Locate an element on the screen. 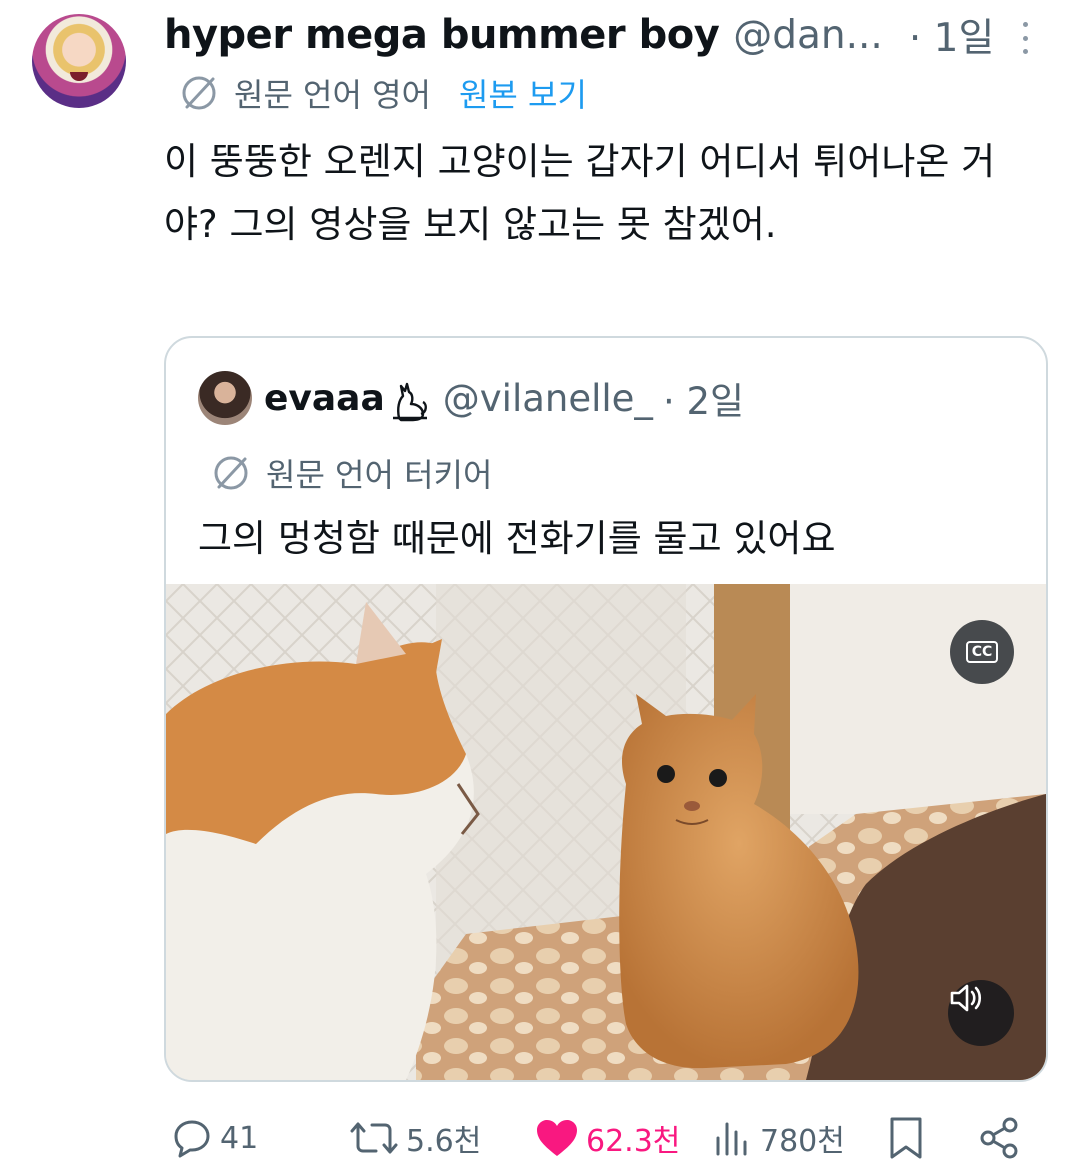 This screenshot has width=1080, height=1175. bookmark-icon is located at coordinates (906, 1138).